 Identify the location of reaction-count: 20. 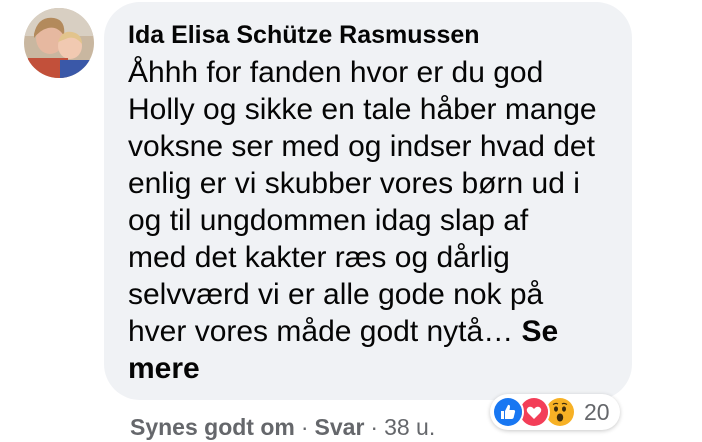
(597, 411).